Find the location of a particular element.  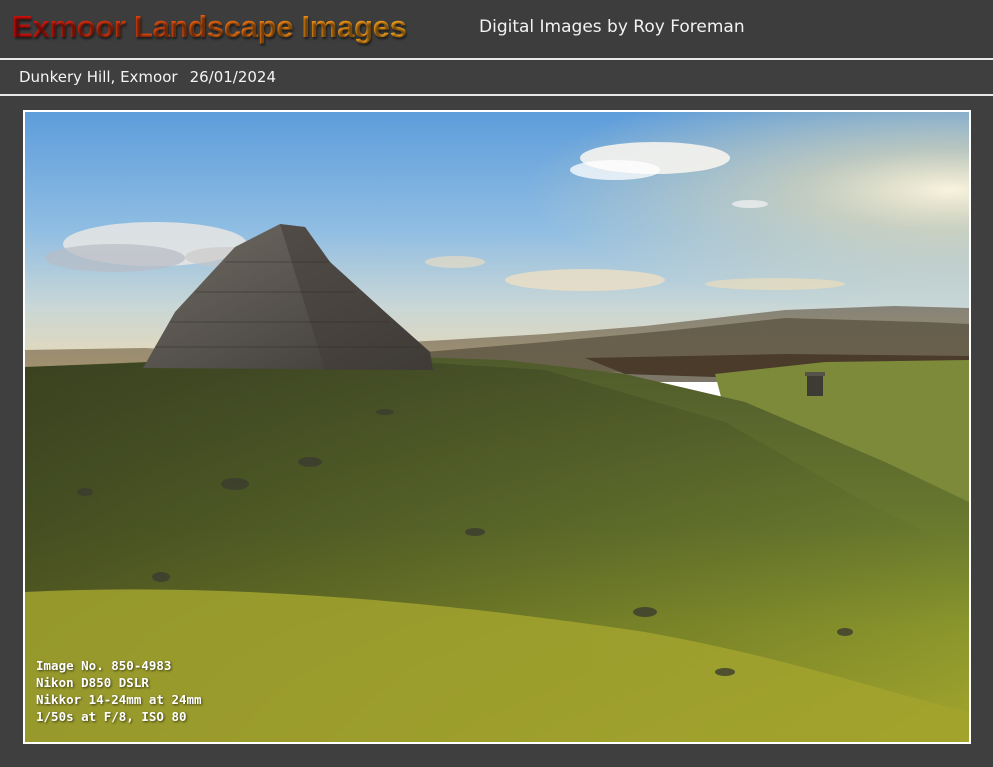

caption-divider is located at coordinates (496, 95).